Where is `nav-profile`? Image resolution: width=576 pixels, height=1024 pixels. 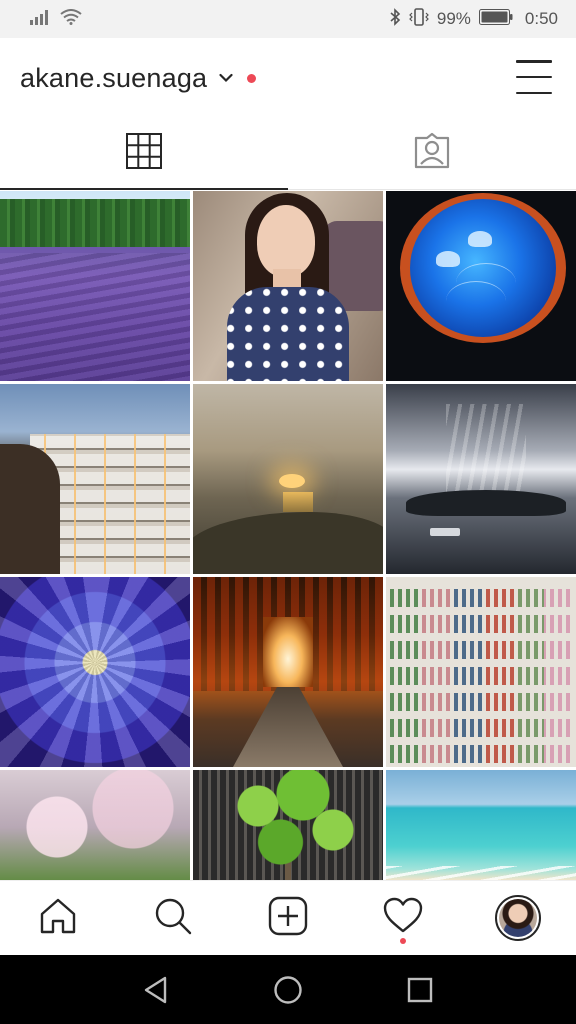 nav-profile is located at coordinates (518, 918).